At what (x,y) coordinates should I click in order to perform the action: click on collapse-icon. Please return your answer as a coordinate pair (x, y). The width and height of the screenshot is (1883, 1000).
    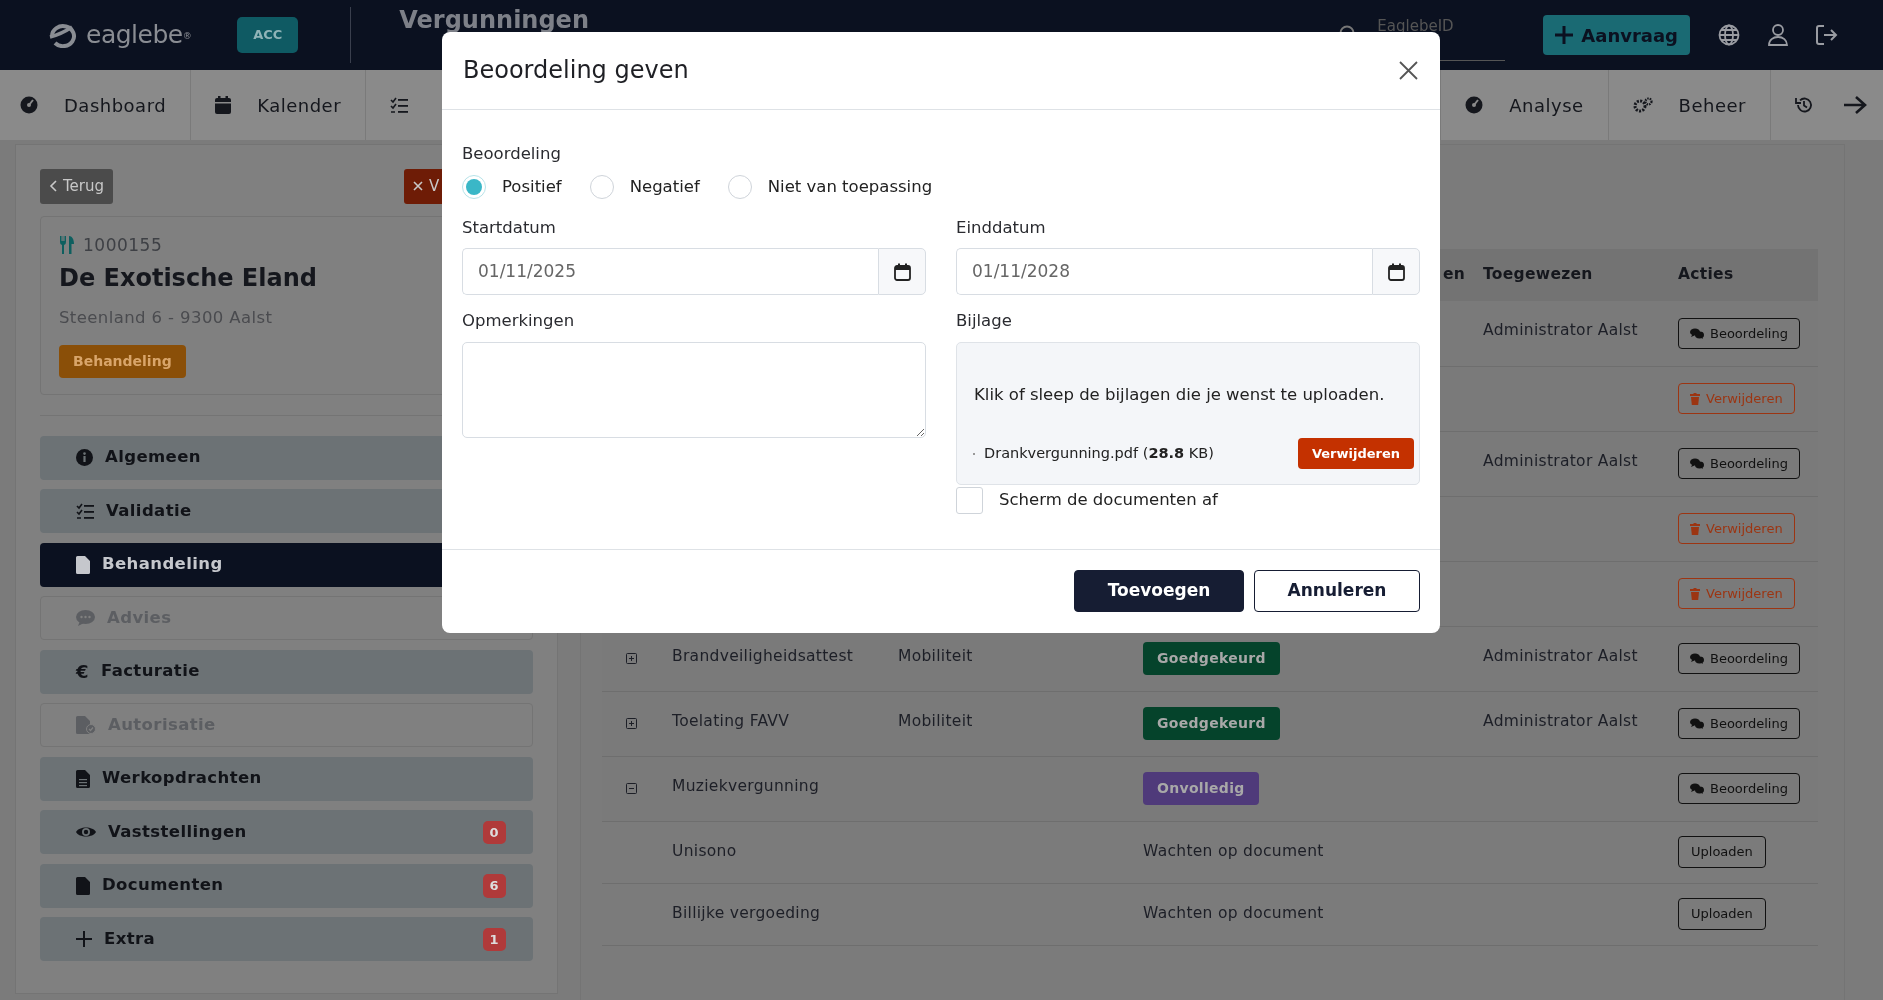
    Looking at the image, I should click on (631, 788).